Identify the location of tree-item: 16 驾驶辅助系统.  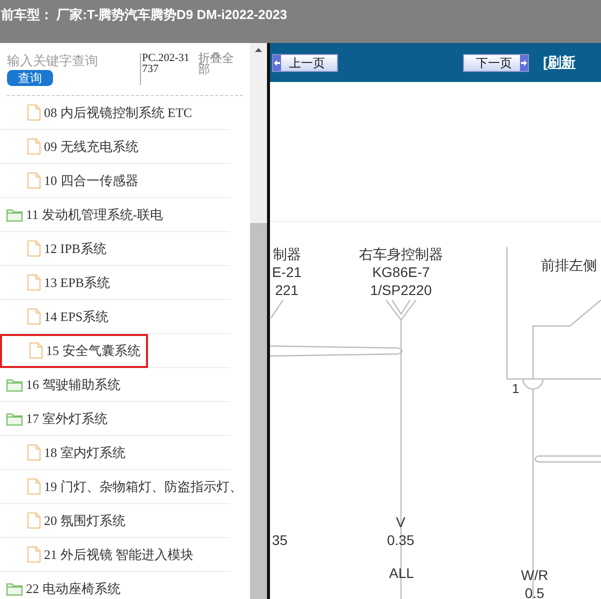
(60, 385).